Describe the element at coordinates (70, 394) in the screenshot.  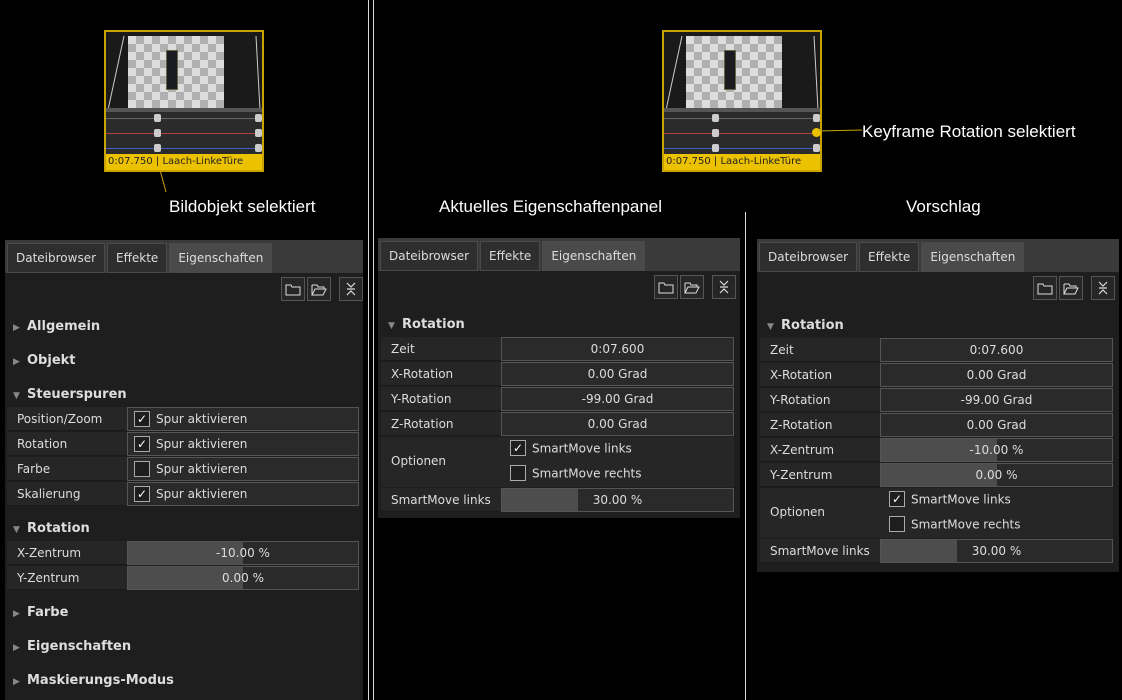
I see `section-steuerspuren: ▼ Steuerspuren` at that location.